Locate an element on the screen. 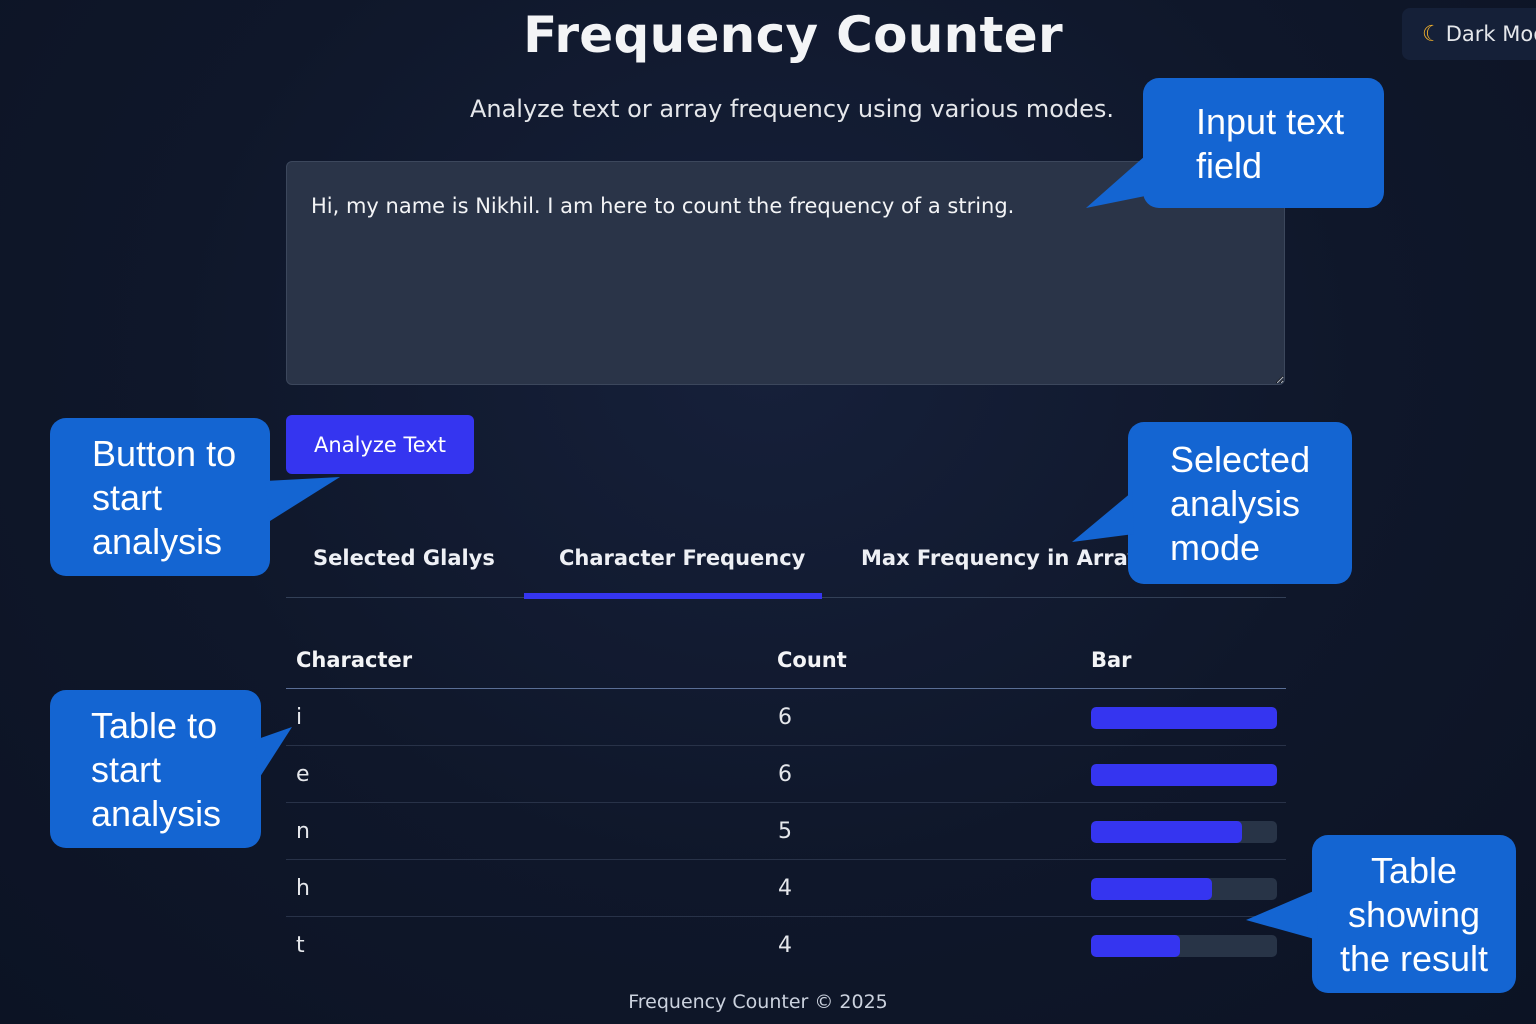 This screenshot has width=1536, height=1024. callout-line: mode is located at coordinates (1215, 547).